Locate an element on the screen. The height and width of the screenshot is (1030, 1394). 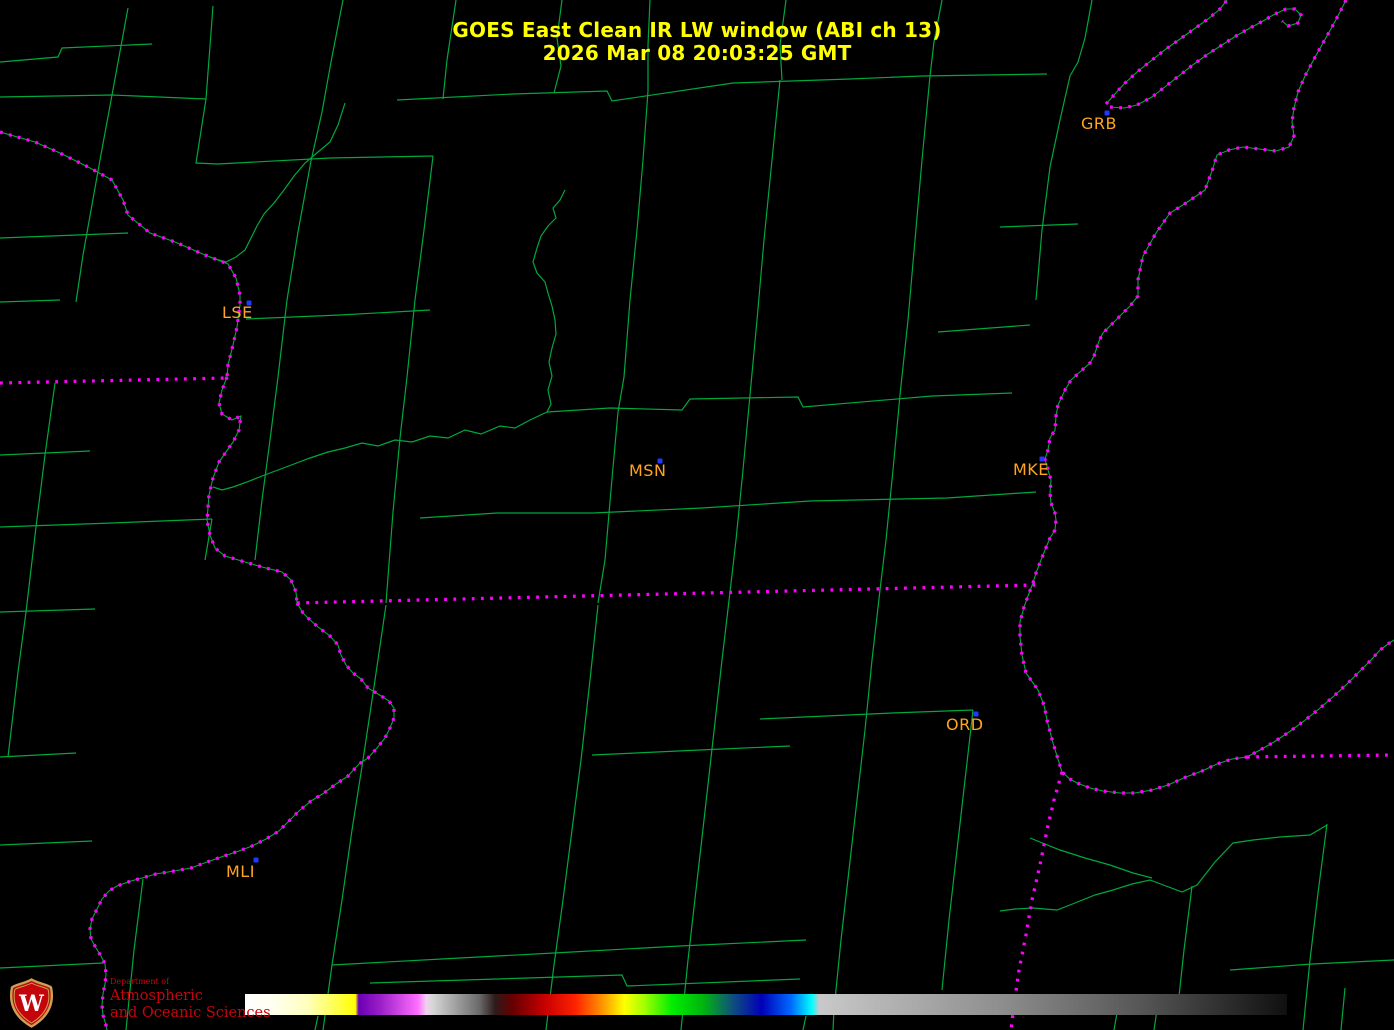
uw-crest-icon: W is located at coordinates (31, 1003).